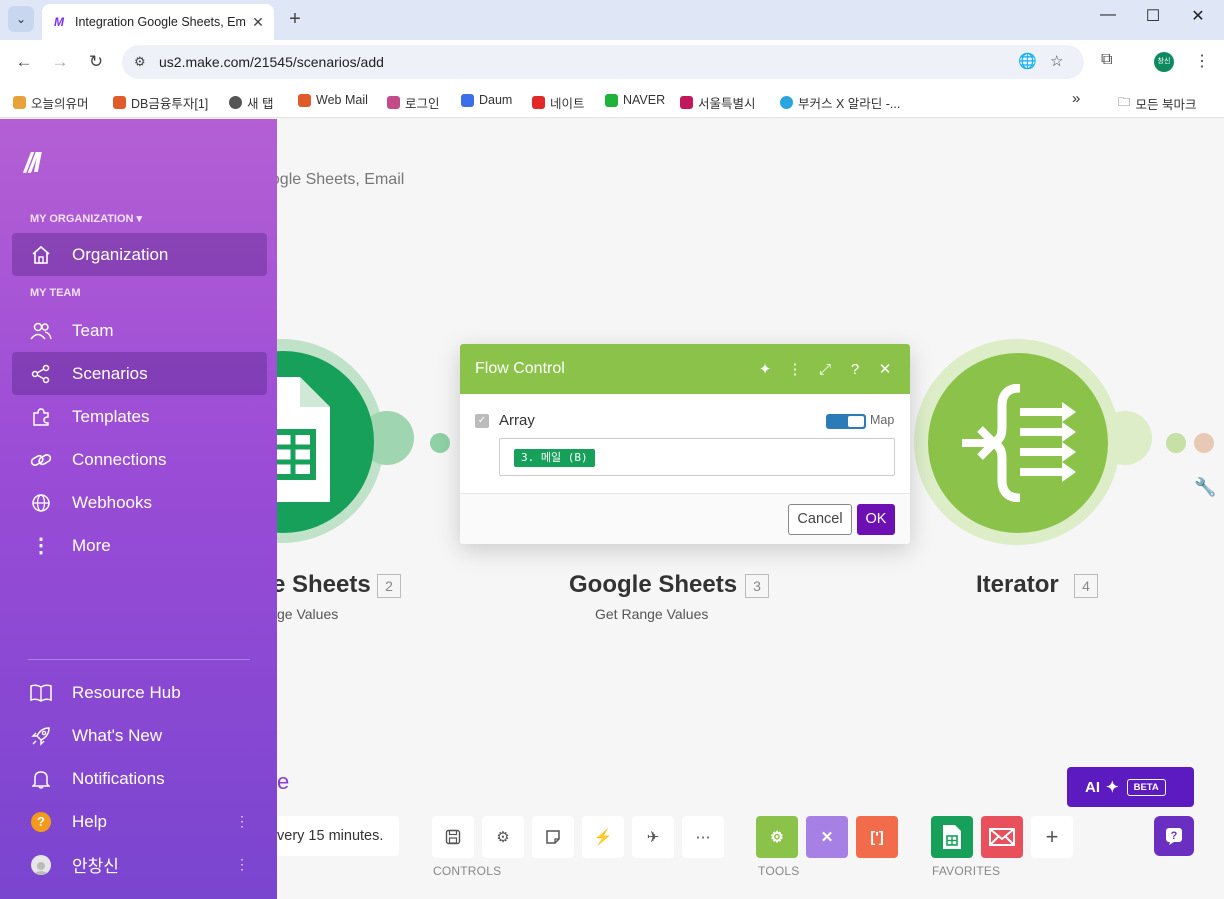 Image resolution: width=1224 pixels, height=899 pixels. Describe the element at coordinates (635, 100) in the screenshot. I see `bookmark-item: NAVER` at that location.